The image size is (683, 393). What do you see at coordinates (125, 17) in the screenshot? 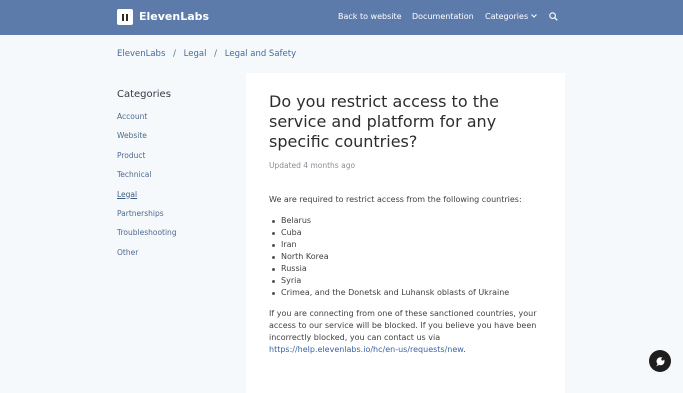
I see `elevenlabs-logo-icon` at bounding box center [125, 17].